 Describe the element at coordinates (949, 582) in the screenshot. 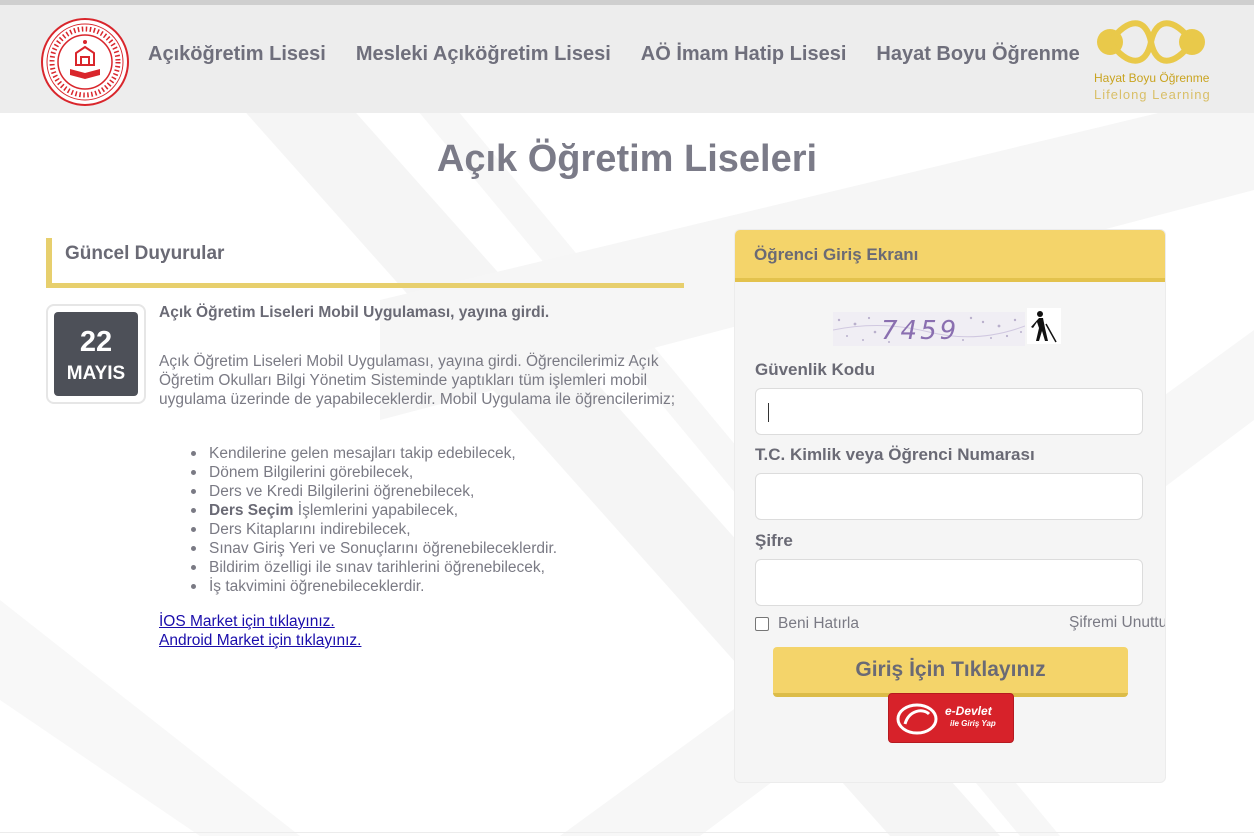

I see `password-input` at that location.